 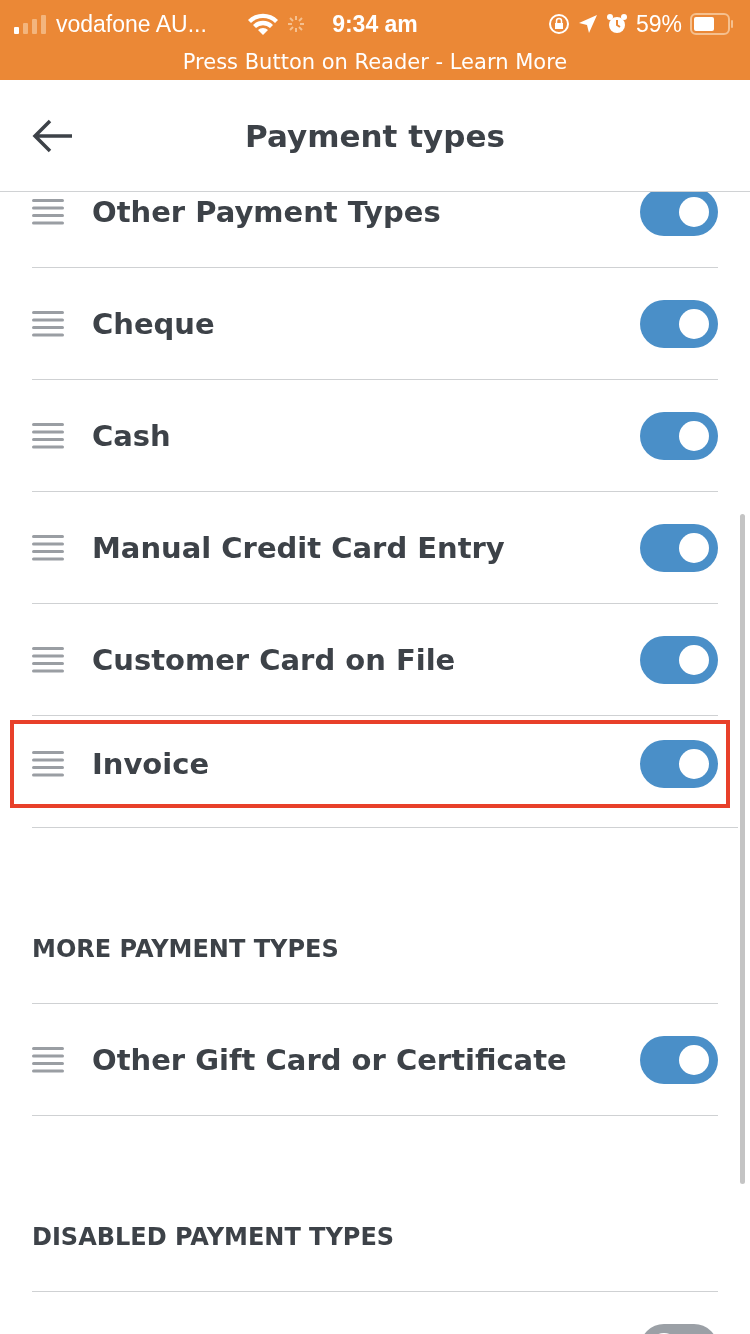 What do you see at coordinates (151, 764) in the screenshot?
I see `payment-type-label: Invoice` at bounding box center [151, 764].